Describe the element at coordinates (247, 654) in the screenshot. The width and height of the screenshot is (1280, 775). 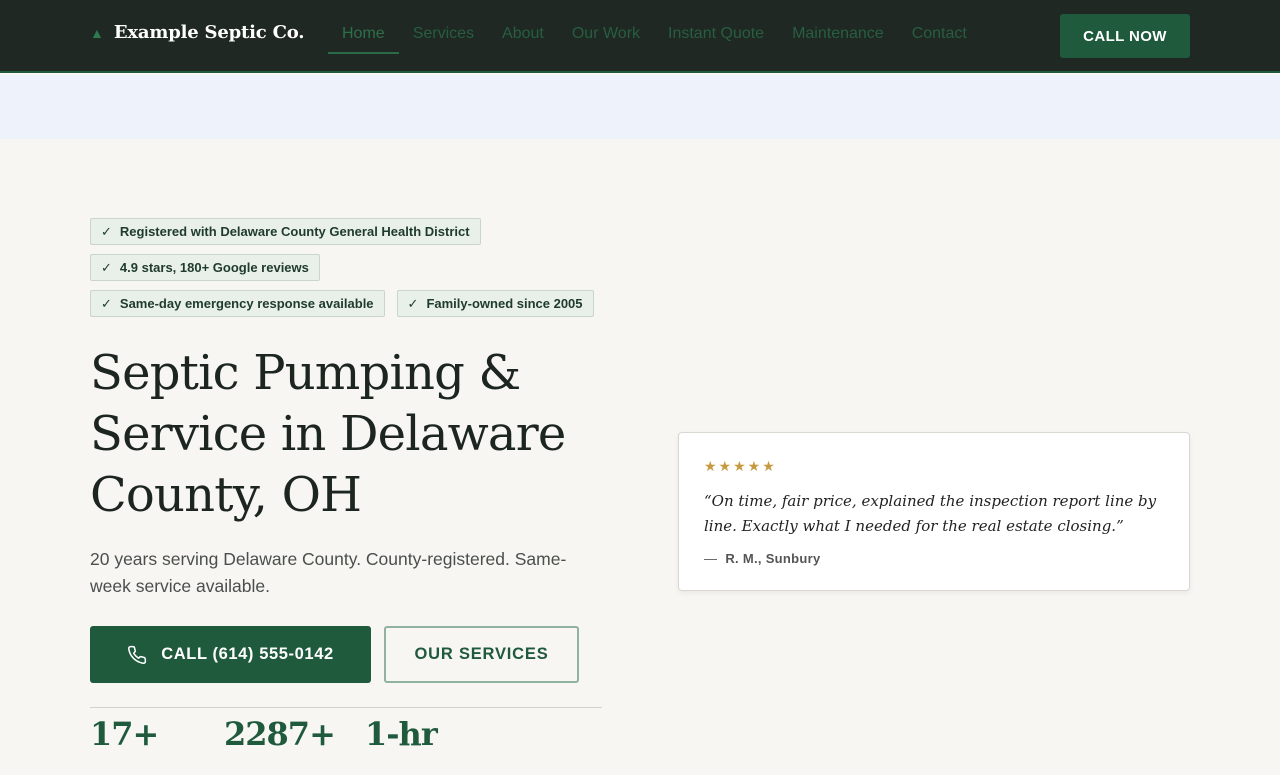
I see `call-button-label: CALL (614) 555-0142` at that location.